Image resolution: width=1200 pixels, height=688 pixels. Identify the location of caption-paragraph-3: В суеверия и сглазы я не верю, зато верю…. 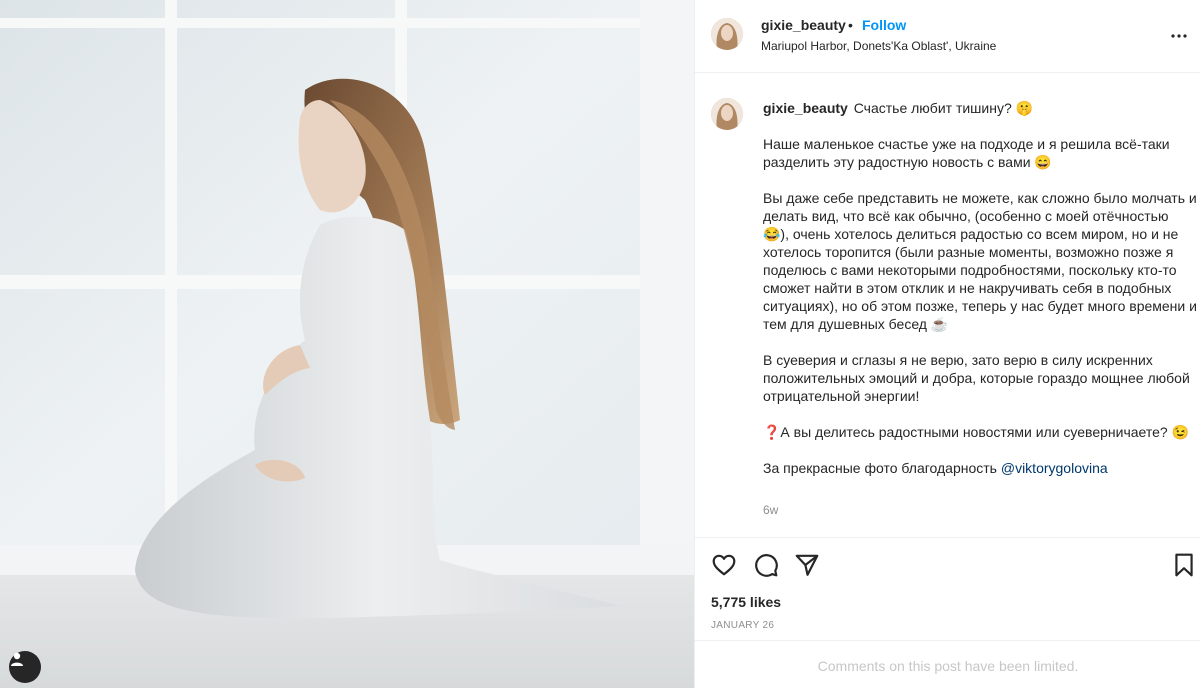
(978, 378).